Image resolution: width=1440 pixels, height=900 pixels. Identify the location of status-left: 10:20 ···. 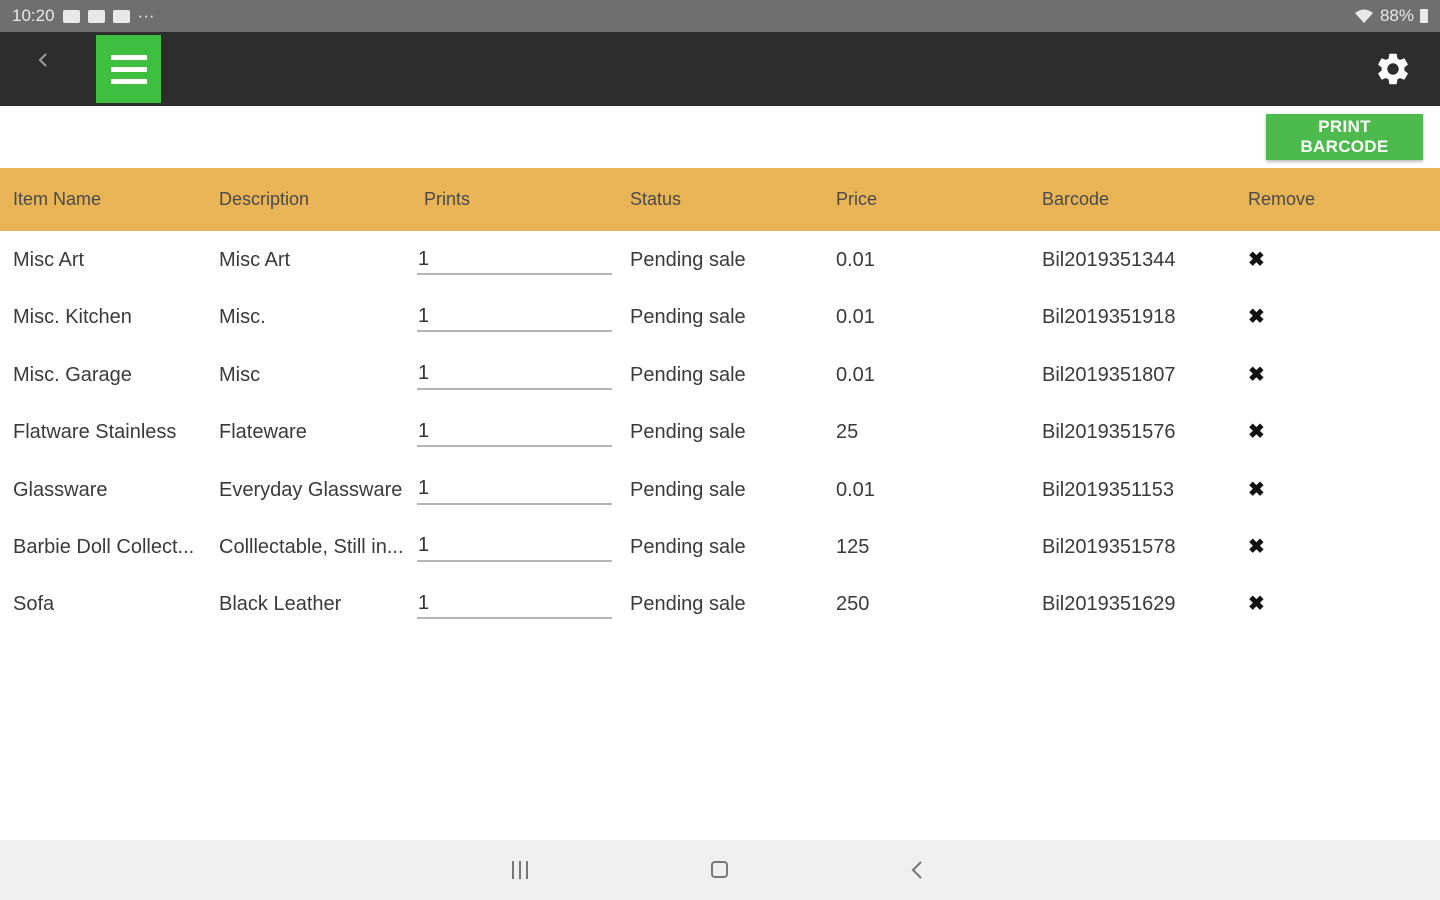
(83, 16).